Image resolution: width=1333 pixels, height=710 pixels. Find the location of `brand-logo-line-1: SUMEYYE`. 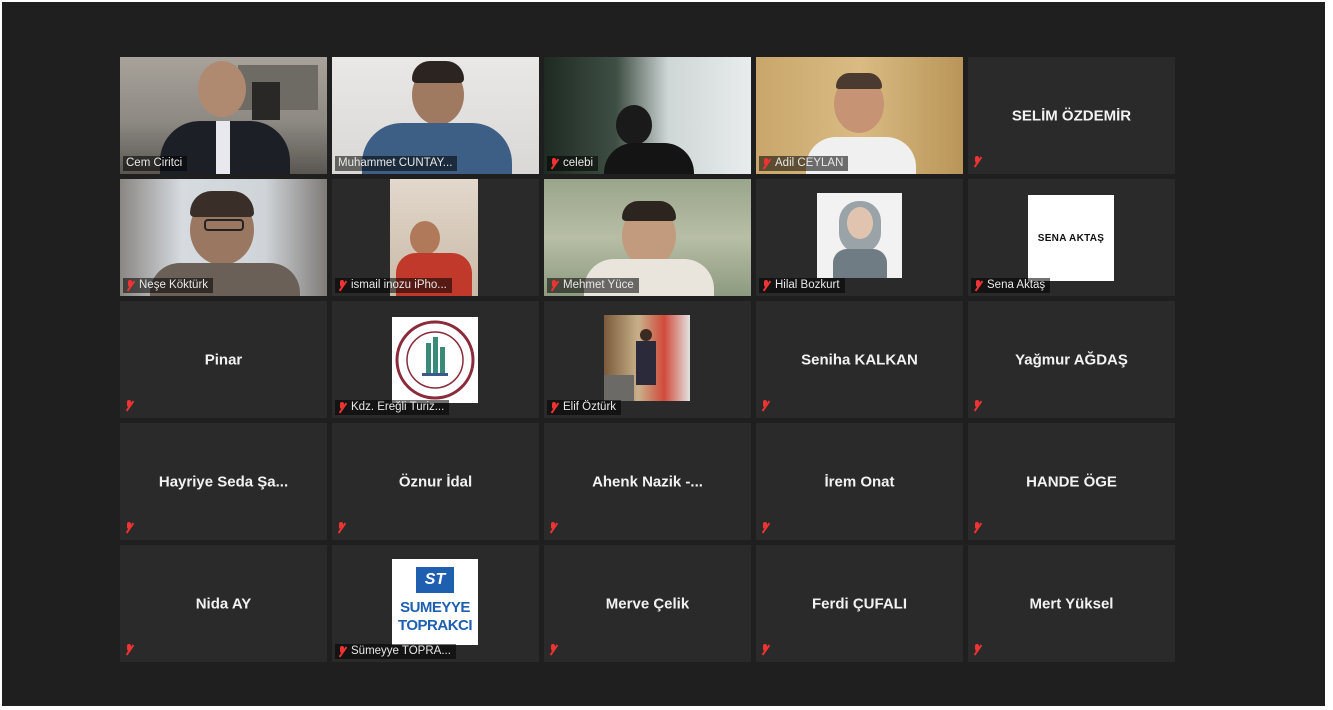

brand-logo-line-1: SUMEYYE is located at coordinates (435, 607).